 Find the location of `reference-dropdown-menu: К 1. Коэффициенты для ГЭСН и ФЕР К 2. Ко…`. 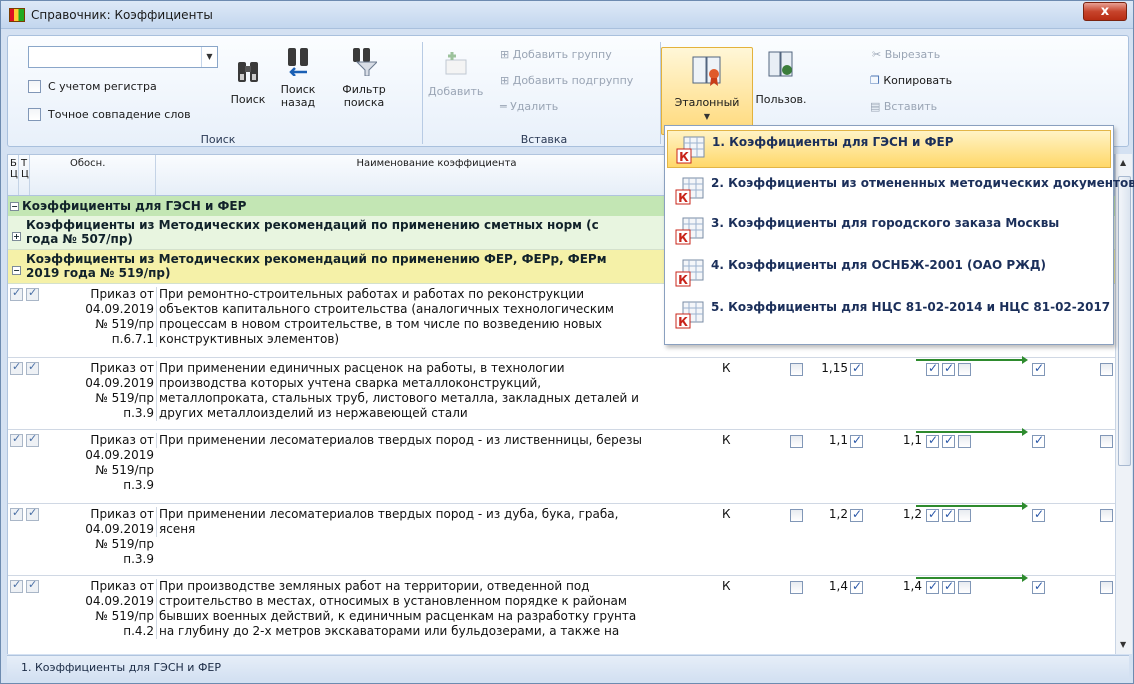

reference-dropdown-menu: К 1. Коэффициенты для ГЭСН и ФЕР К 2. Ко… is located at coordinates (899, 235).